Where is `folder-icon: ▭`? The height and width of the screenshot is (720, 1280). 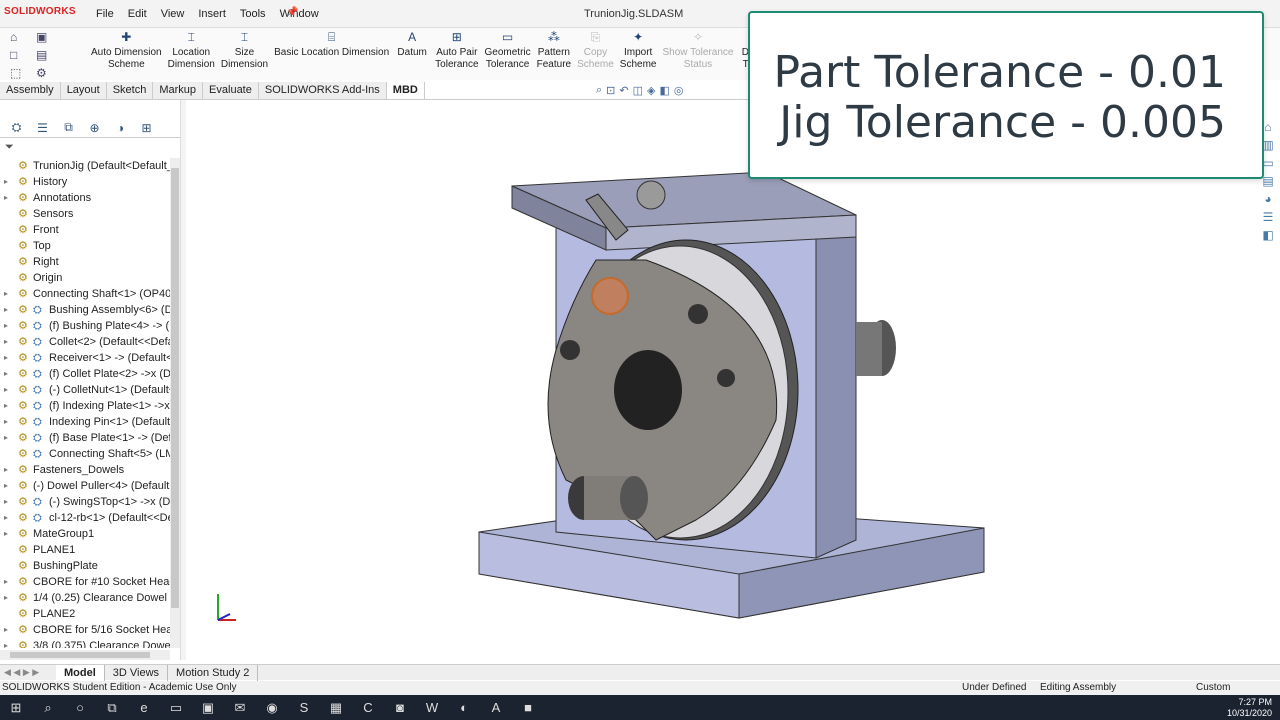
folder-icon: ▭ is located at coordinates (1267, 163).